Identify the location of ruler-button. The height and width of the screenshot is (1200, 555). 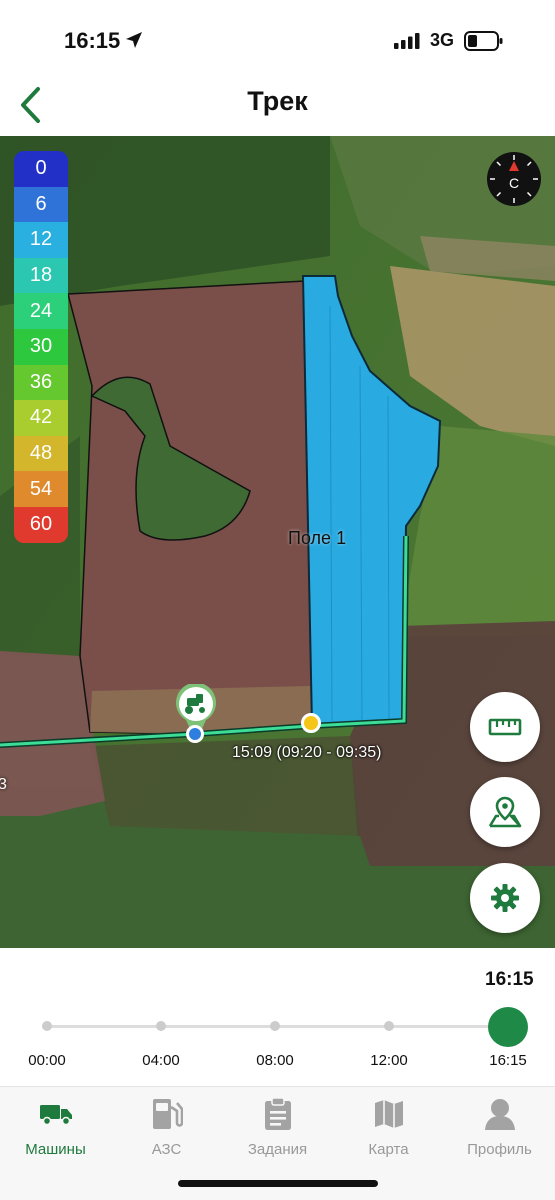
(505, 727).